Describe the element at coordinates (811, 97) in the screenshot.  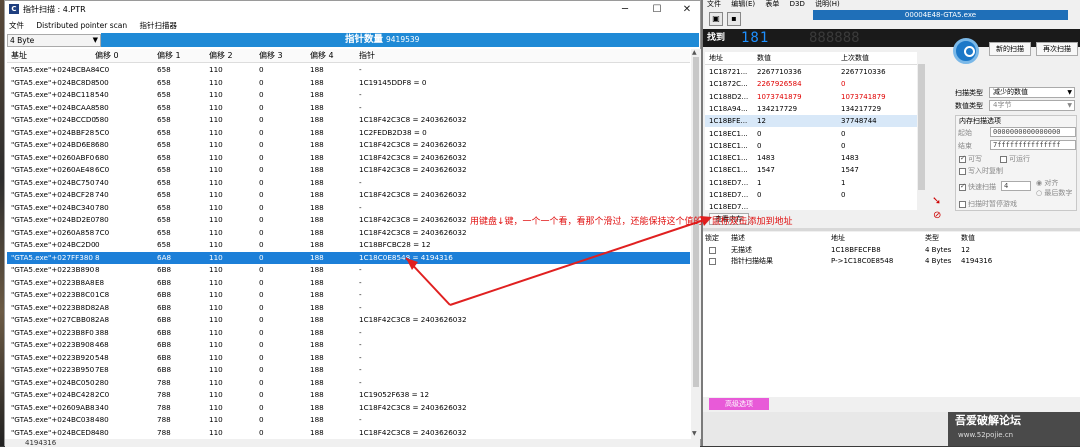
I see `result-row: 1C188D2... 1073741879 1073741879` at that location.